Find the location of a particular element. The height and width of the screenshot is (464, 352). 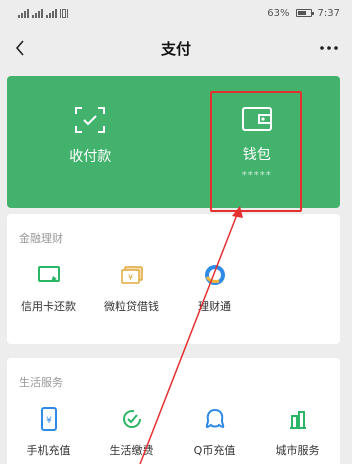

battery-icon is located at coordinates (304, 13).